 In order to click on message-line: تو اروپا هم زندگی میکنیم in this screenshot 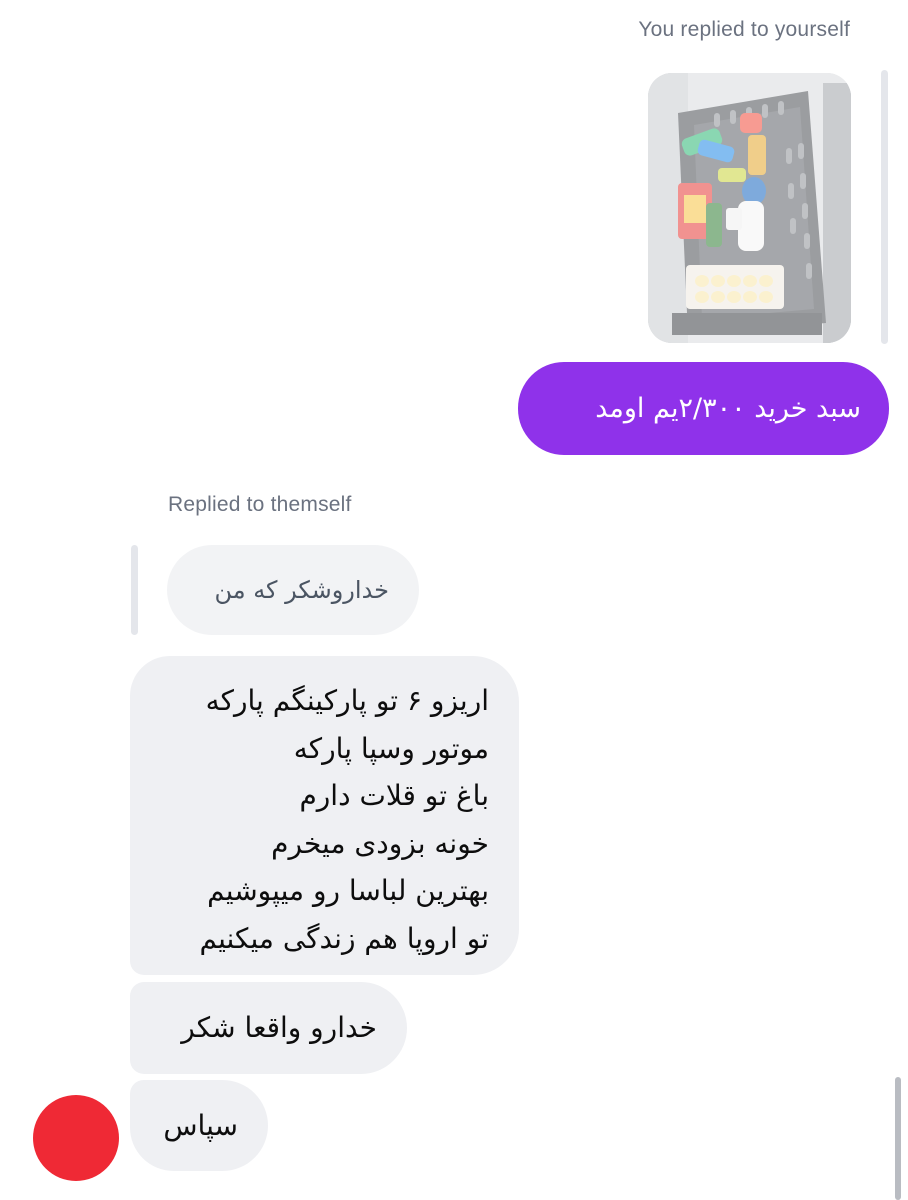, I will do `click(344, 938)`.